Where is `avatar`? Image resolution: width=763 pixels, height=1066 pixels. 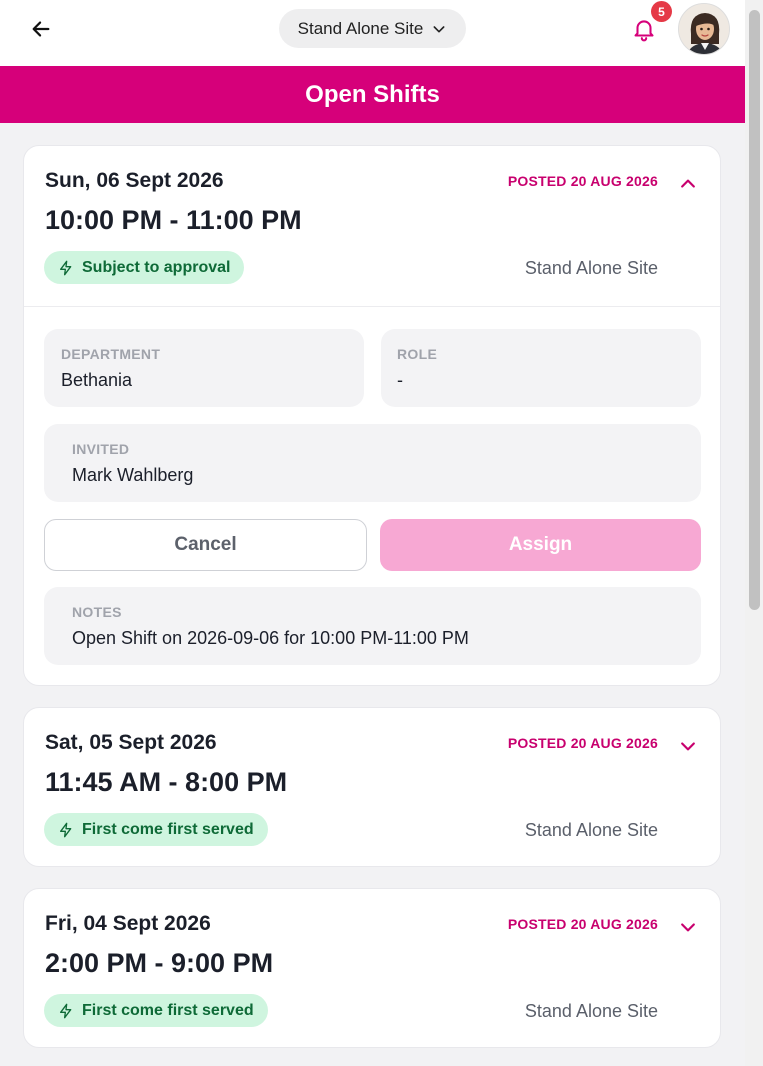 avatar is located at coordinates (704, 29).